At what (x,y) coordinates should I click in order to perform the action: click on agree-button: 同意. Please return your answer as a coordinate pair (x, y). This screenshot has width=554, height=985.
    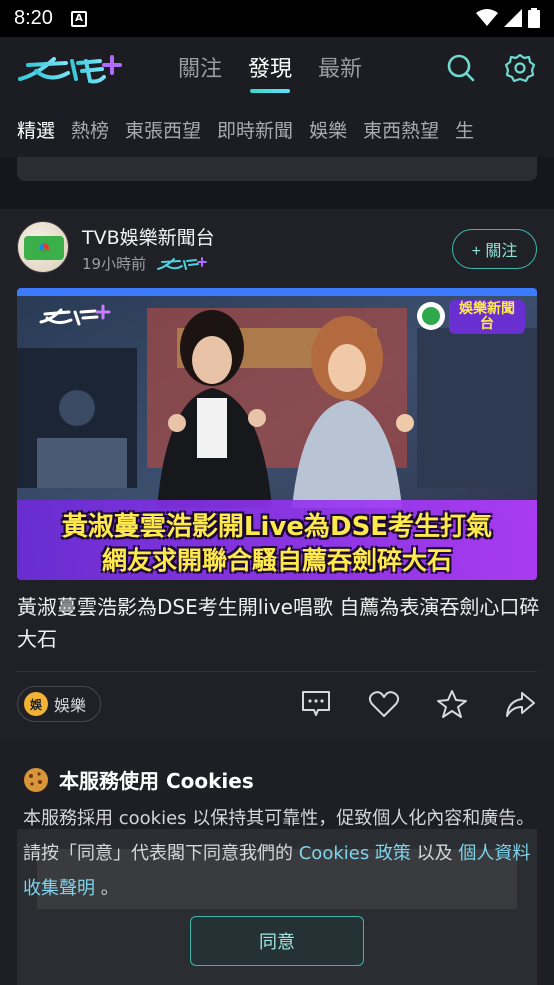
    Looking at the image, I should click on (277, 941).